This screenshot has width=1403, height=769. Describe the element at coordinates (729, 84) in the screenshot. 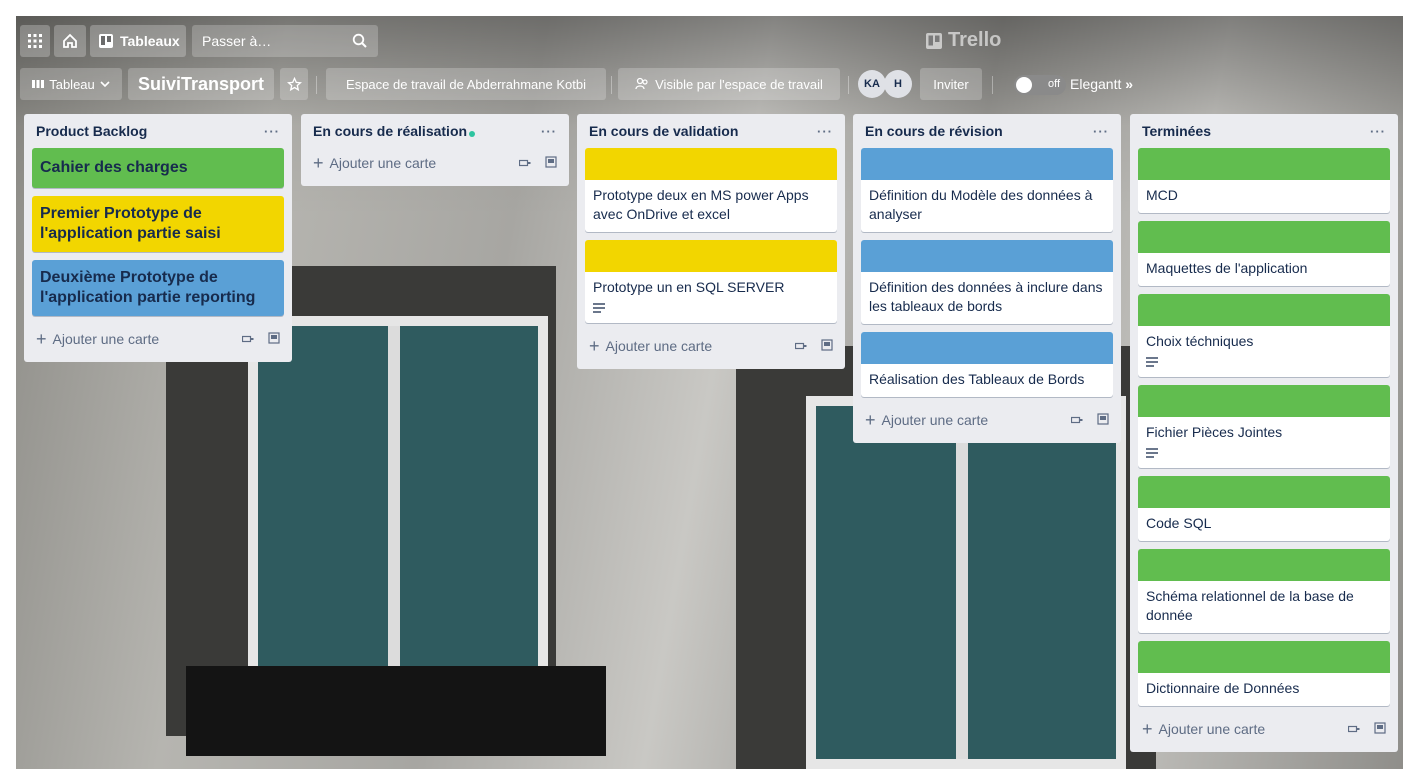

I see `visibility-button: Visible par l'espace de travail` at that location.